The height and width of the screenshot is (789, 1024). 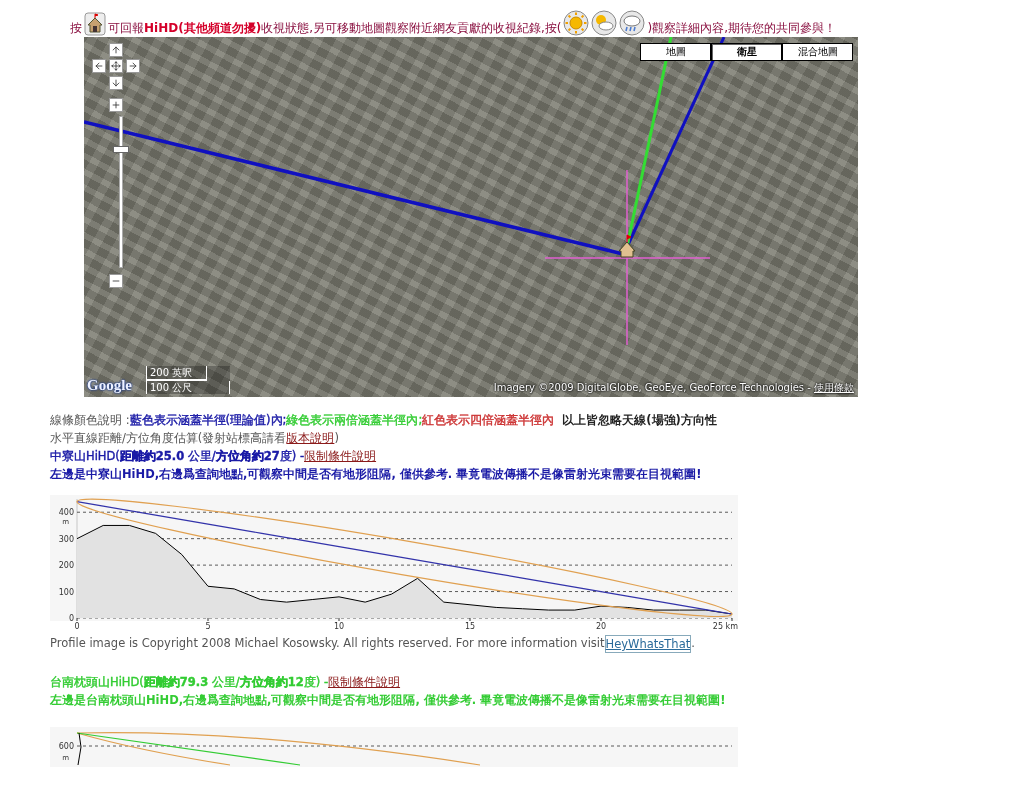 I want to click on recenter-button, so click(x=116, y=66).